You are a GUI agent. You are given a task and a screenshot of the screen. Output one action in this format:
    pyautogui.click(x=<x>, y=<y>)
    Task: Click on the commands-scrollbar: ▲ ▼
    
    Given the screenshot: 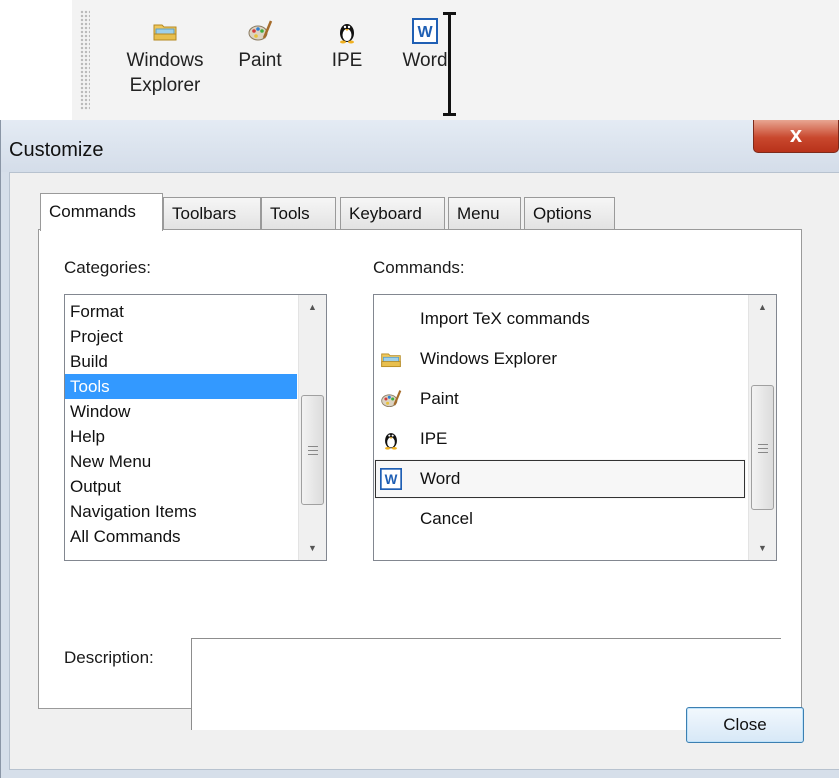 What is the action you would take?
    pyautogui.click(x=762, y=427)
    